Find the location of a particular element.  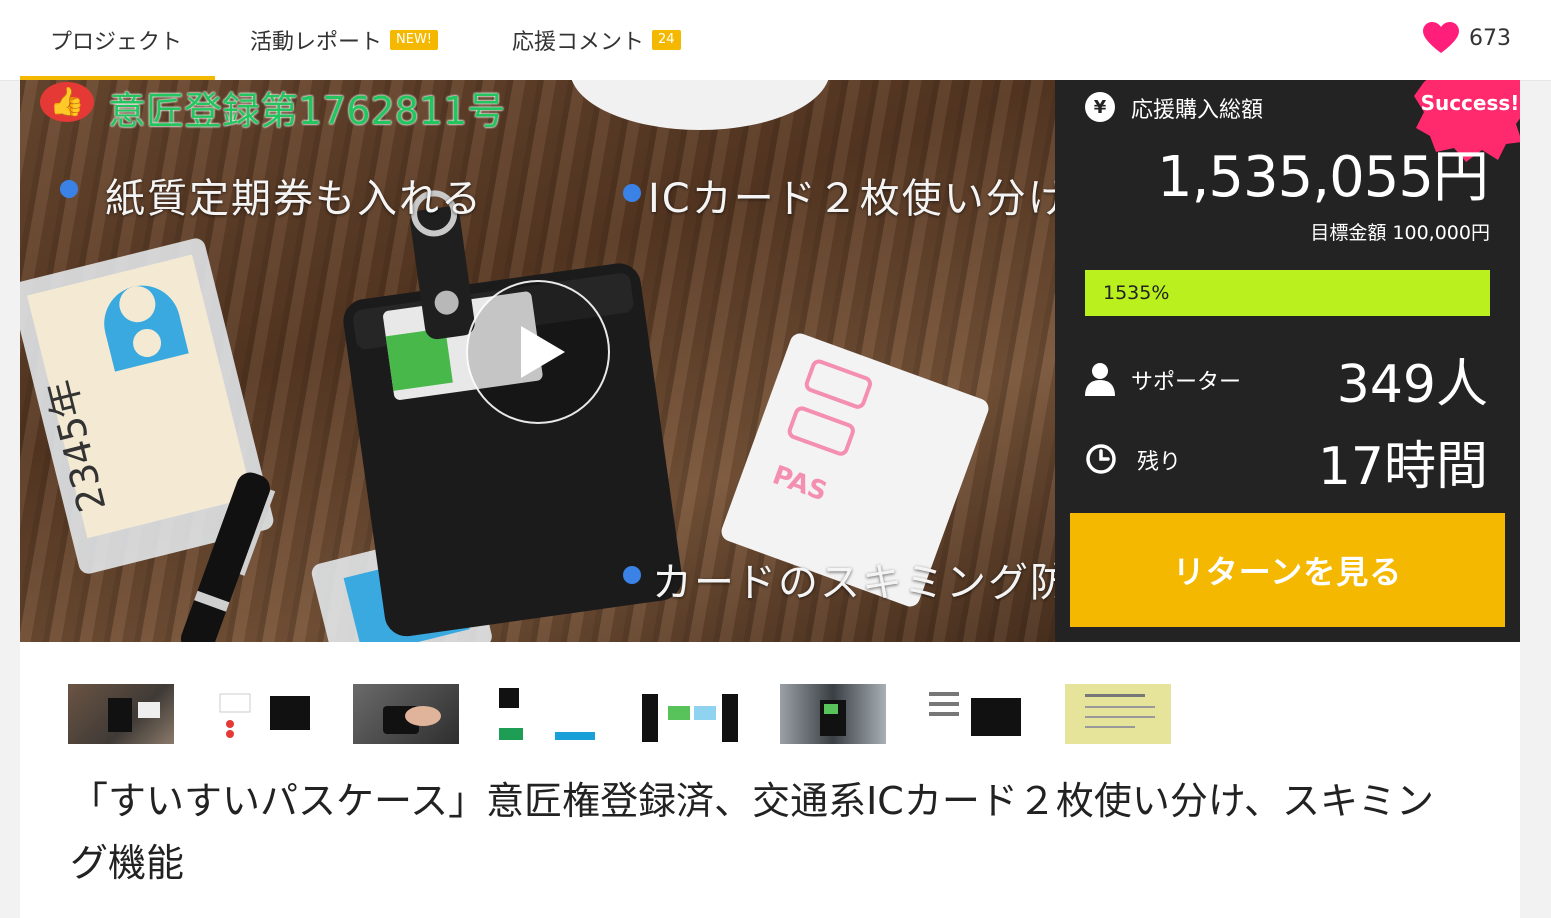

play-icon is located at coordinates (543, 352).